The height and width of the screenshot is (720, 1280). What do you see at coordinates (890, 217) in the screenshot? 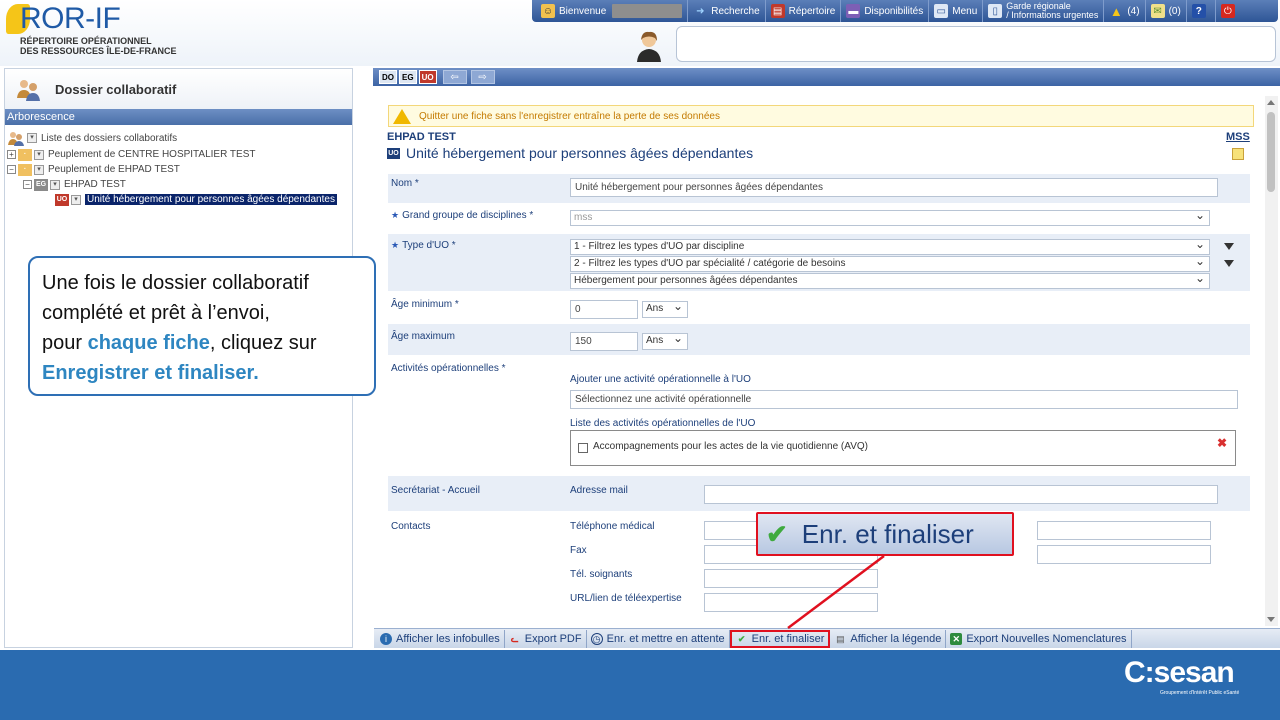
I see `grand-groupe-select: mss` at bounding box center [890, 217].